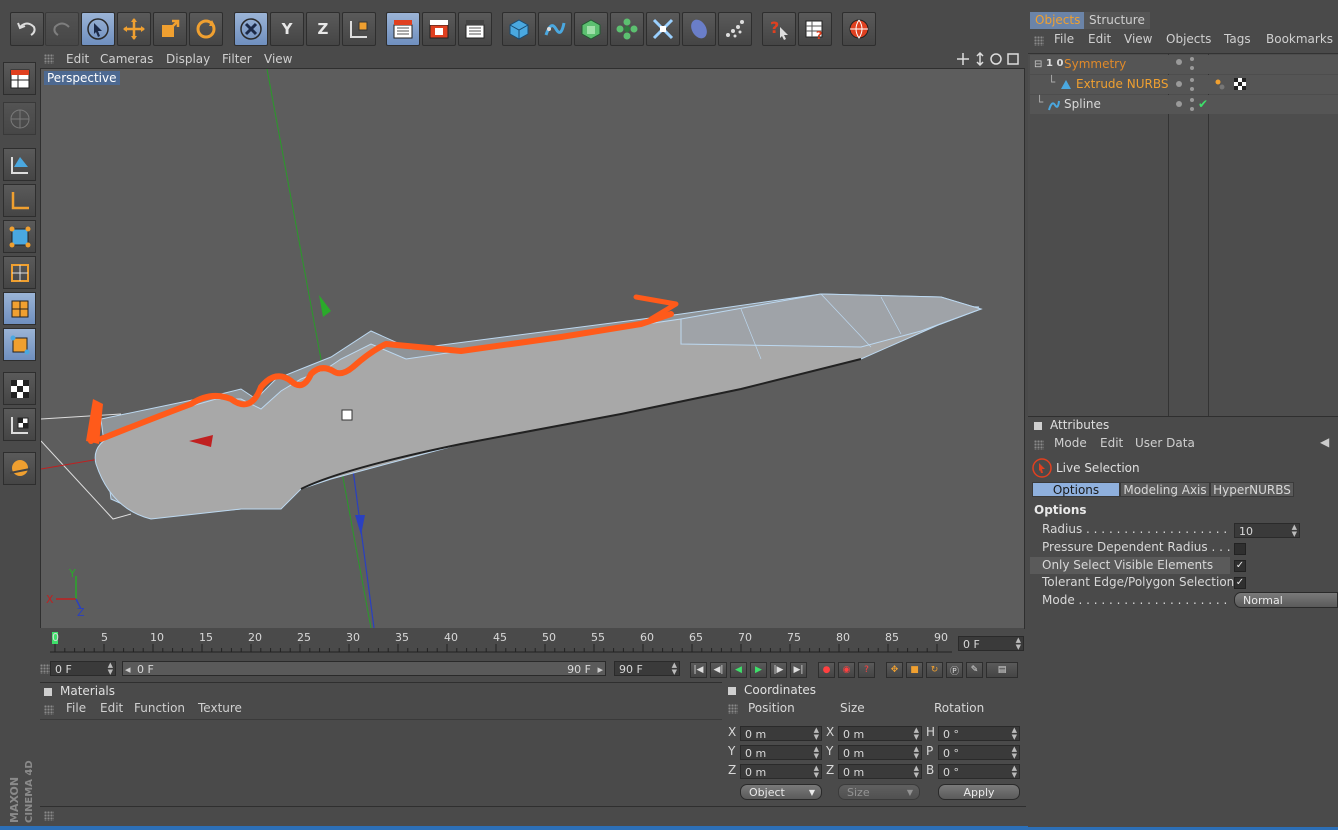 The image size is (1338, 830). I want to click on key-pla-button: ✎, so click(974, 670).